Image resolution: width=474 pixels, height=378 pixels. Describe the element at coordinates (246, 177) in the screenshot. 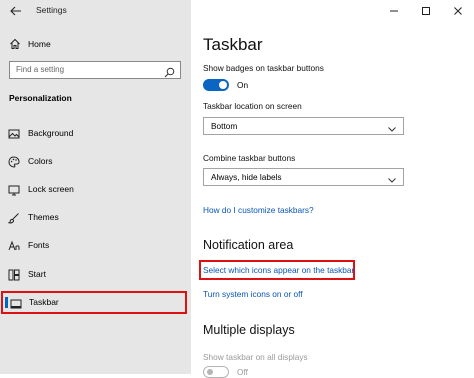

I see `combine-value: Always, hide labels` at that location.